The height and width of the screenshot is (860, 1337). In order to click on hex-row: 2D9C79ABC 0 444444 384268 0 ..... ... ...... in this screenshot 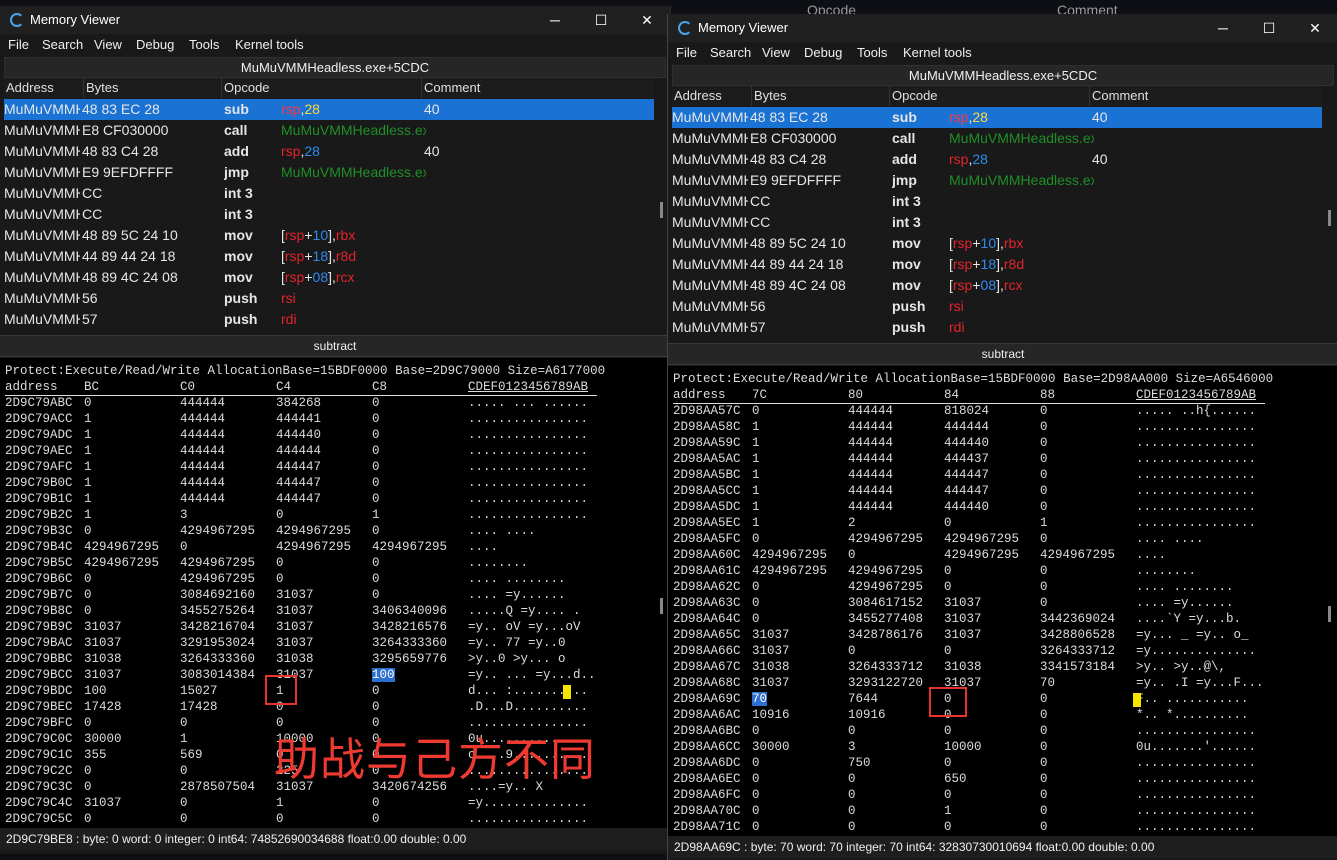, I will do `click(315, 404)`.